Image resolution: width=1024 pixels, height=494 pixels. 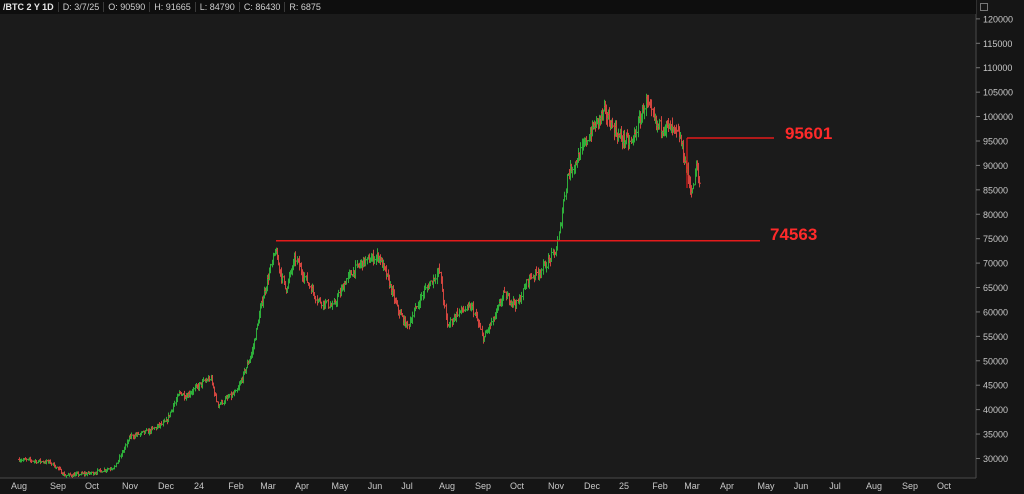 What do you see at coordinates (199, 486) in the screenshot?
I see `x-tick-label: 24` at bounding box center [199, 486].